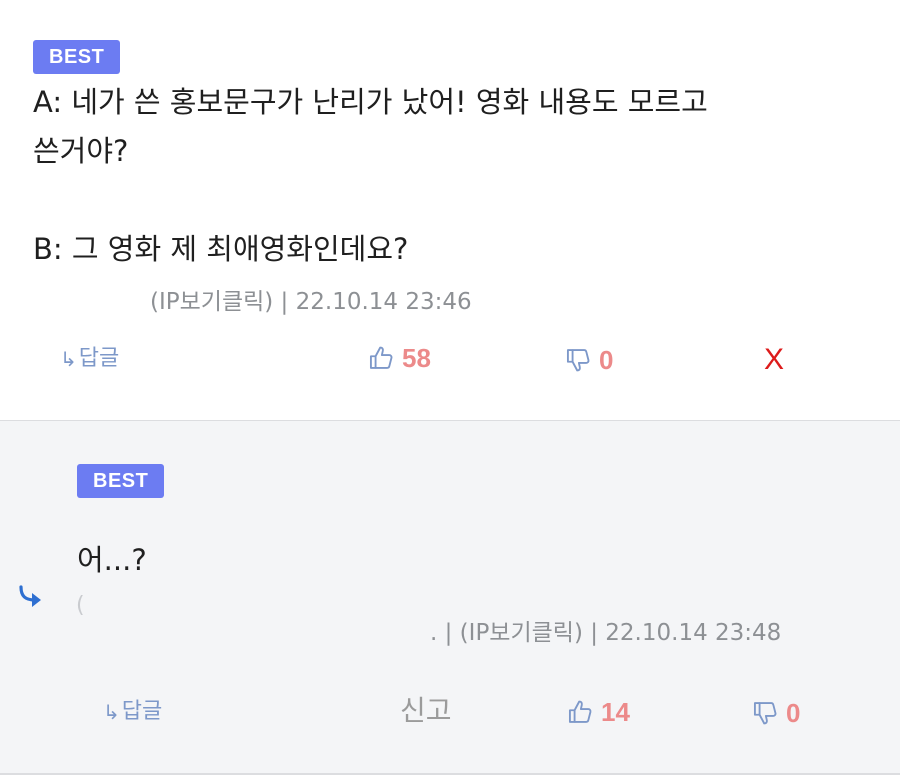  What do you see at coordinates (112, 560) in the screenshot?
I see `comment-text-line: 어...?` at bounding box center [112, 560].